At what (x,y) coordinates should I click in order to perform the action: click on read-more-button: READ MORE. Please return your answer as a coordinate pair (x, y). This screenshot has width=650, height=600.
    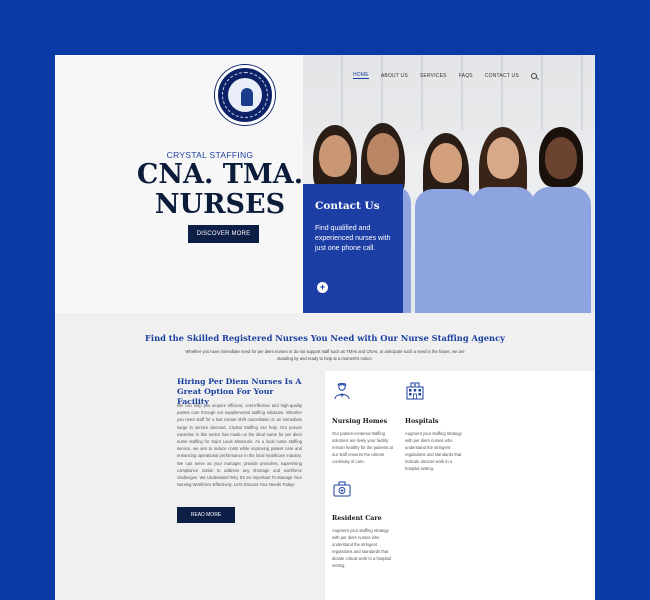
    Looking at the image, I should click on (206, 515).